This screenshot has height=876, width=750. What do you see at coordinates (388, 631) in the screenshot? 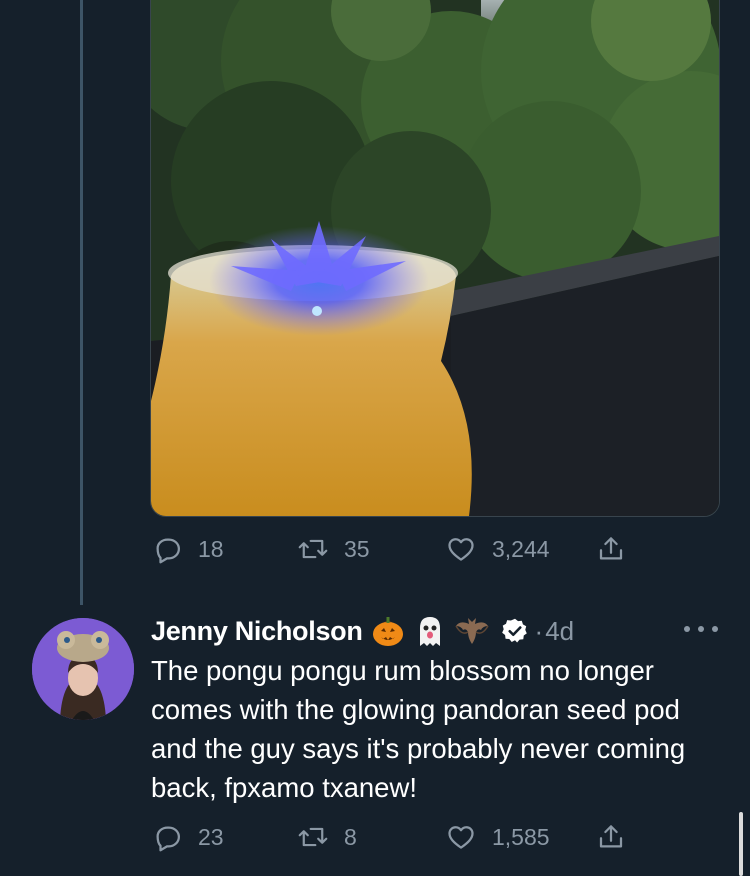
I see `pumpkin-emoji-icon` at bounding box center [388, 631].